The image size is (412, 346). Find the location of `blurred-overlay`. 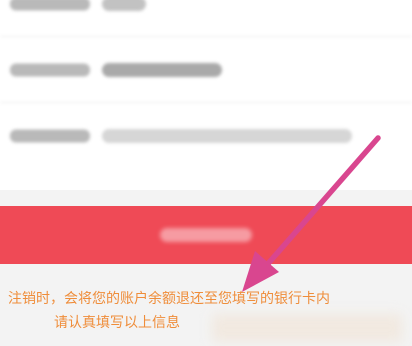

blurred-overlay is located at coordinates (307, 328).